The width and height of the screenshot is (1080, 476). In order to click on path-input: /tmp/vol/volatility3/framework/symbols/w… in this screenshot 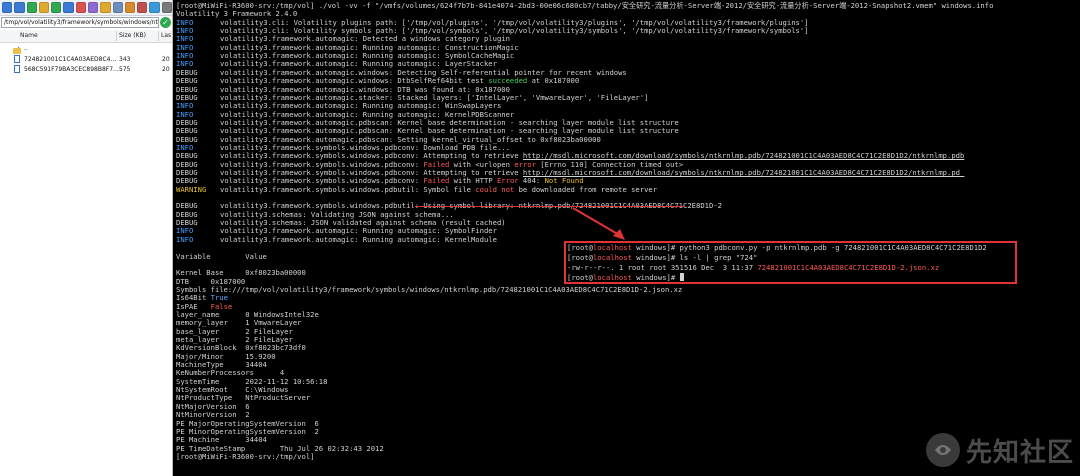, I will do `click(80, 22)`.